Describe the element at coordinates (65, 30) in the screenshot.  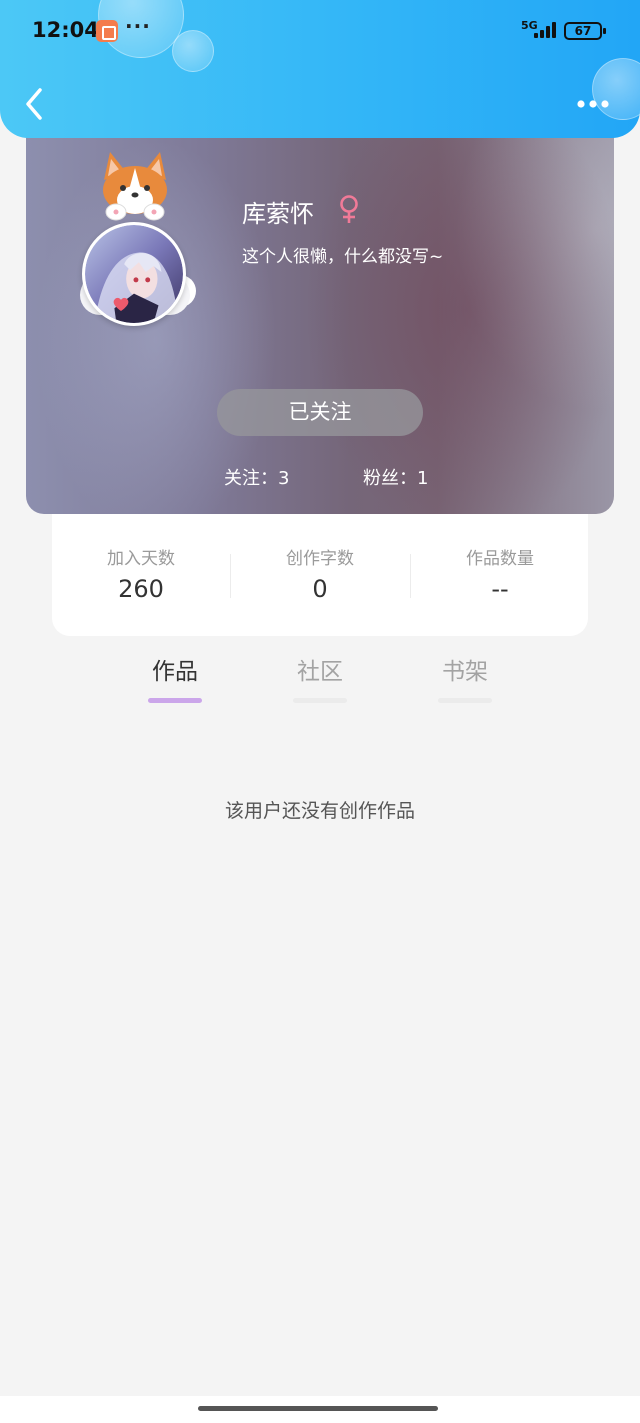
I see `status-time: 12:04` at that location.